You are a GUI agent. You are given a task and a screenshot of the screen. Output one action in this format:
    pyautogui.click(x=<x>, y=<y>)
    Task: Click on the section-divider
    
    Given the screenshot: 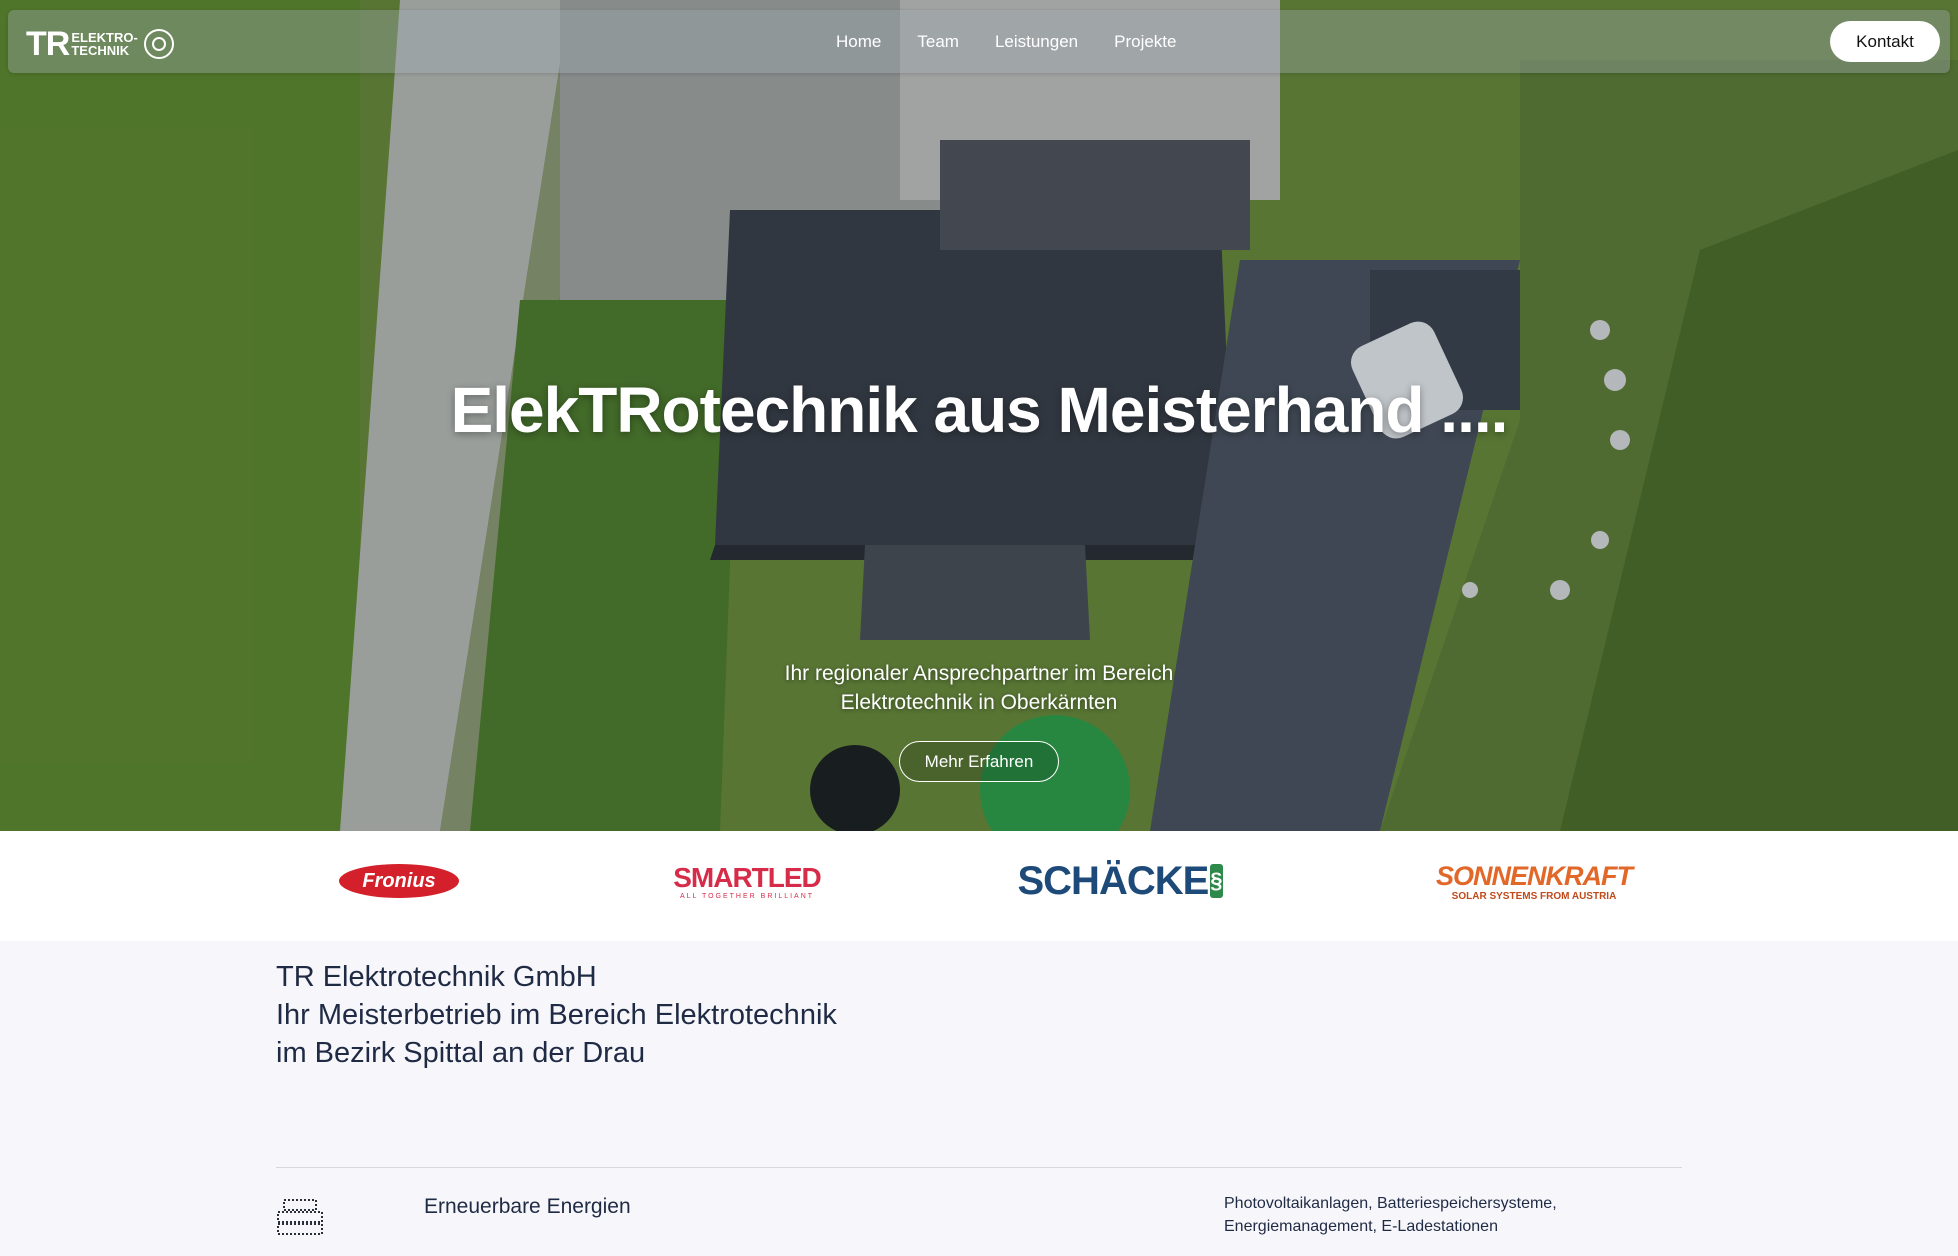 What is the action you would take?
    pyautogui.click(x=979, y=1167)
    